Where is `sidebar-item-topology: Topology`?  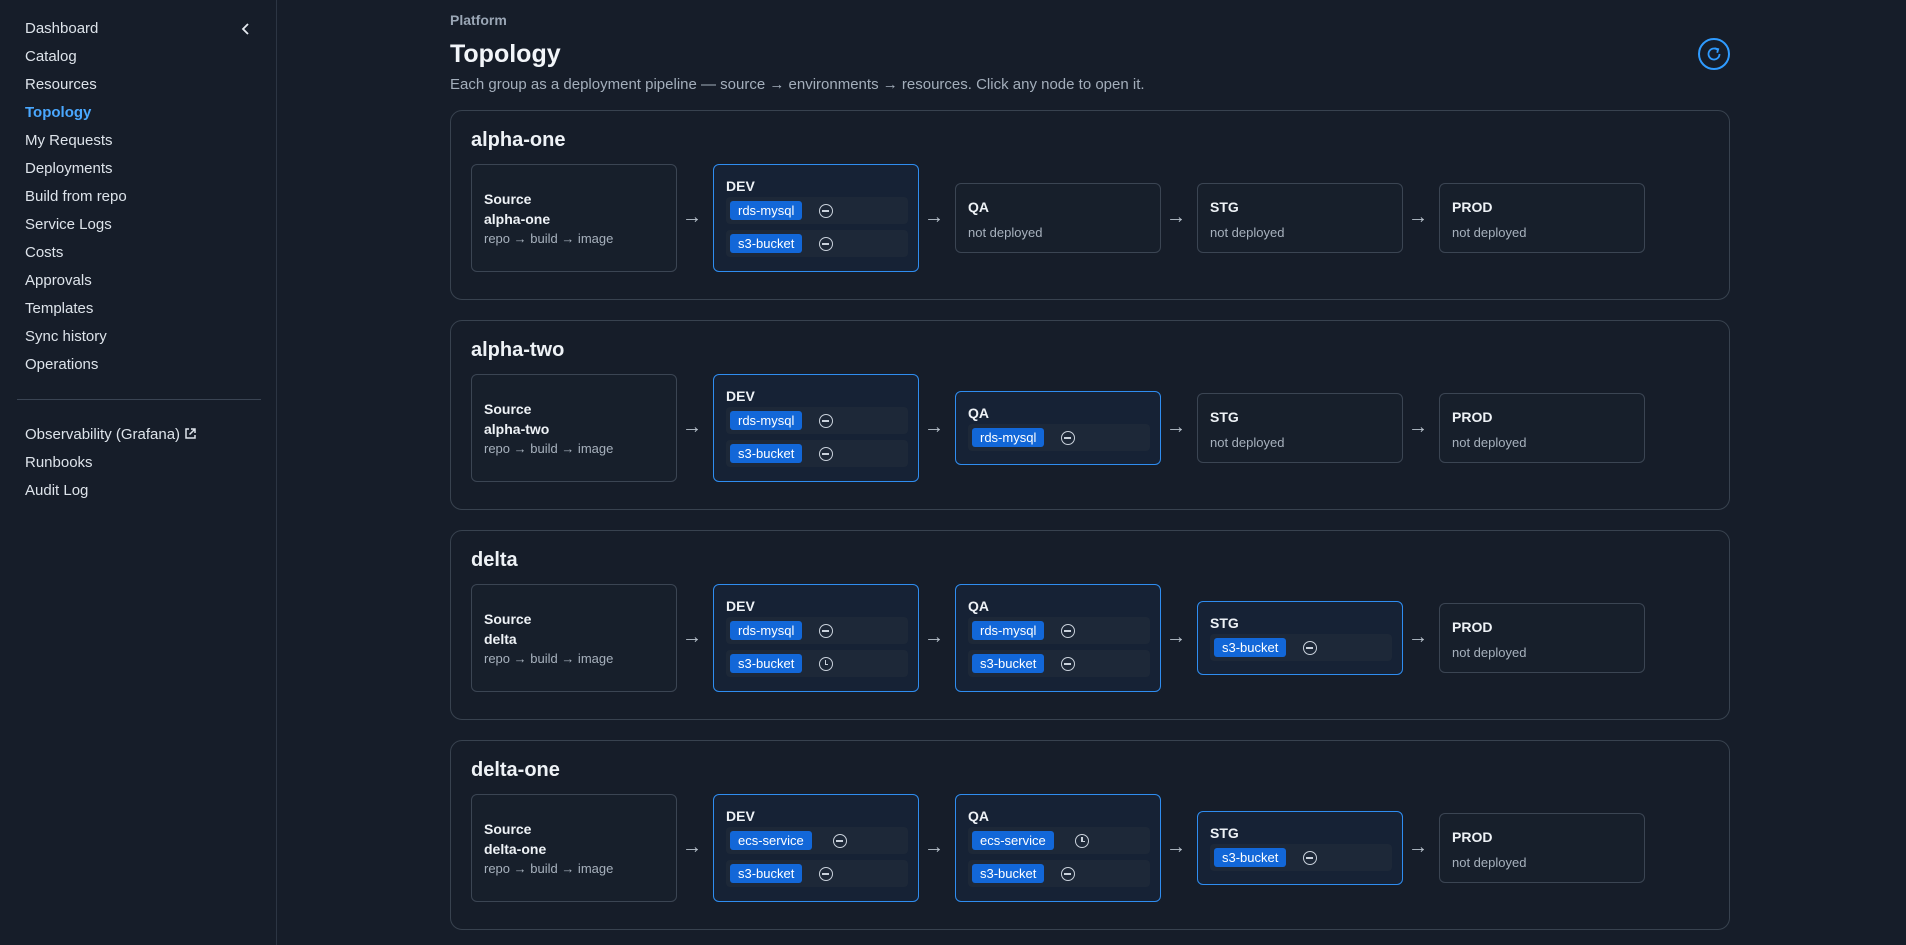
sidebar-item-topology: Topology is located at coordinates (76, 116).